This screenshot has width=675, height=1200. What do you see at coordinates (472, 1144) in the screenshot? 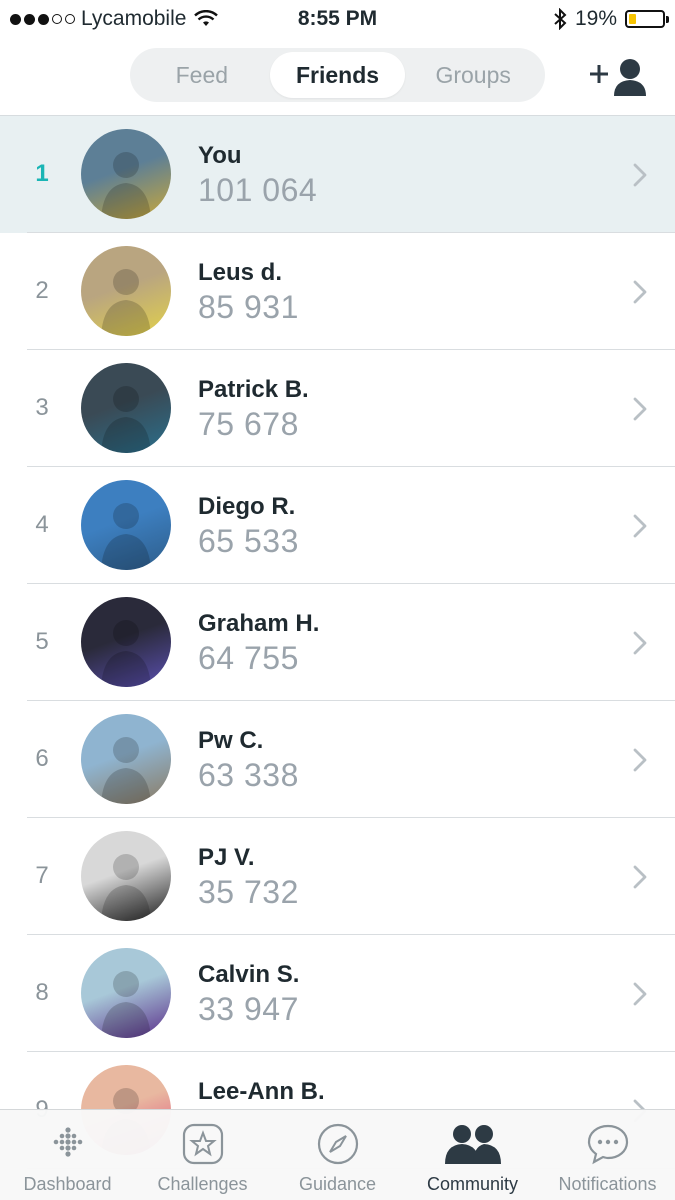
I see `people-icon` at bounding box center [472, 1144].